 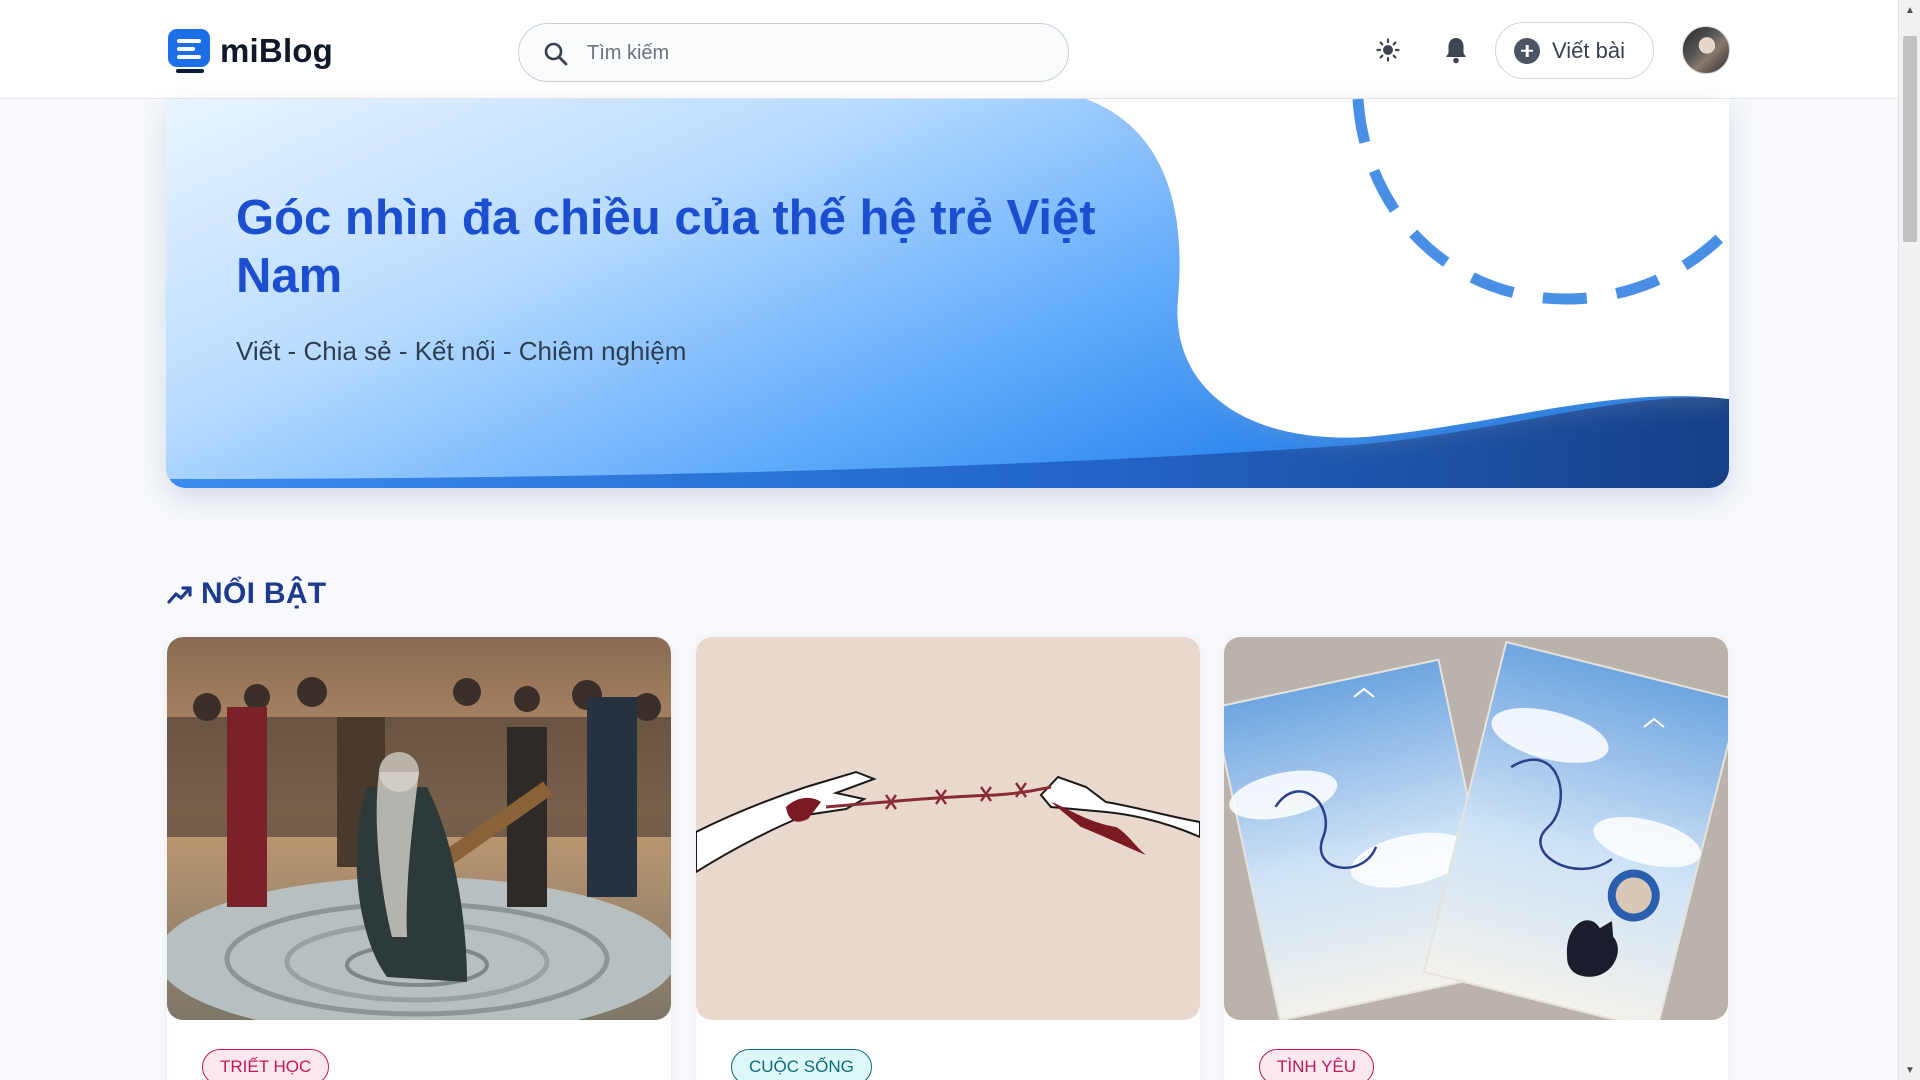 I want to click on featured-card-3: TÌNH YÊU, so click(x=1476, y=858).